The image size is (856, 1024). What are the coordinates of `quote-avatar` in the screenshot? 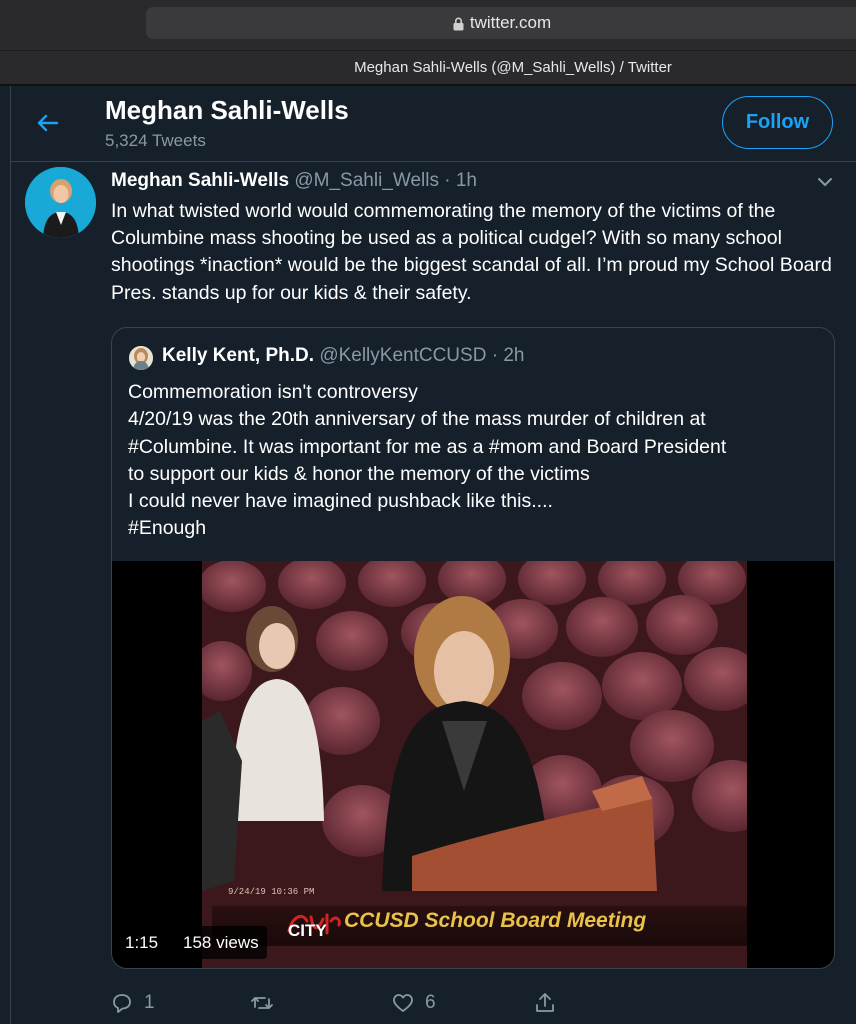 It's located at (141, 358).